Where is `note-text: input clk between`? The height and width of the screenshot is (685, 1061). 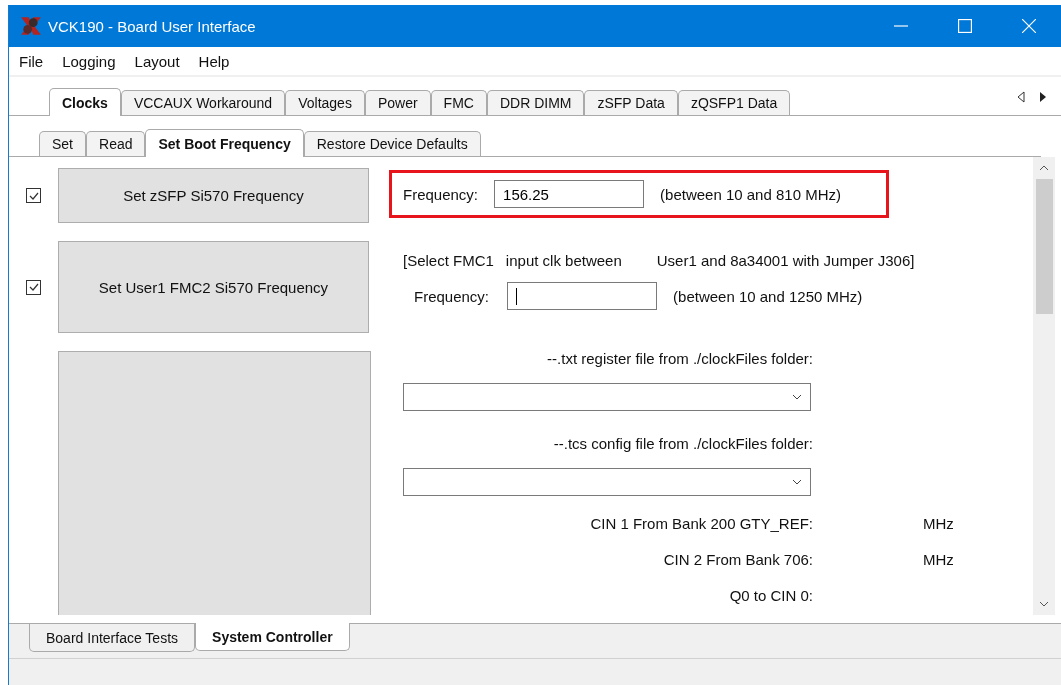 note-text: input clk between is located at coordinates (563, 260).